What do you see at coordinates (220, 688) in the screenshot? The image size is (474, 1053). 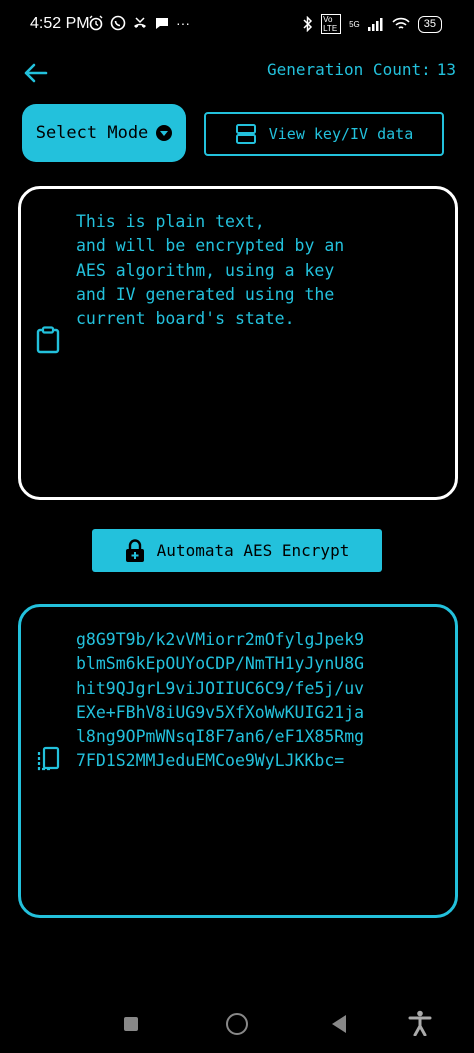 I see `cipher-text-line: hit9QJgrL9viJOIIUC6C9/fe5j/uv` at bounding box center [220, 688].